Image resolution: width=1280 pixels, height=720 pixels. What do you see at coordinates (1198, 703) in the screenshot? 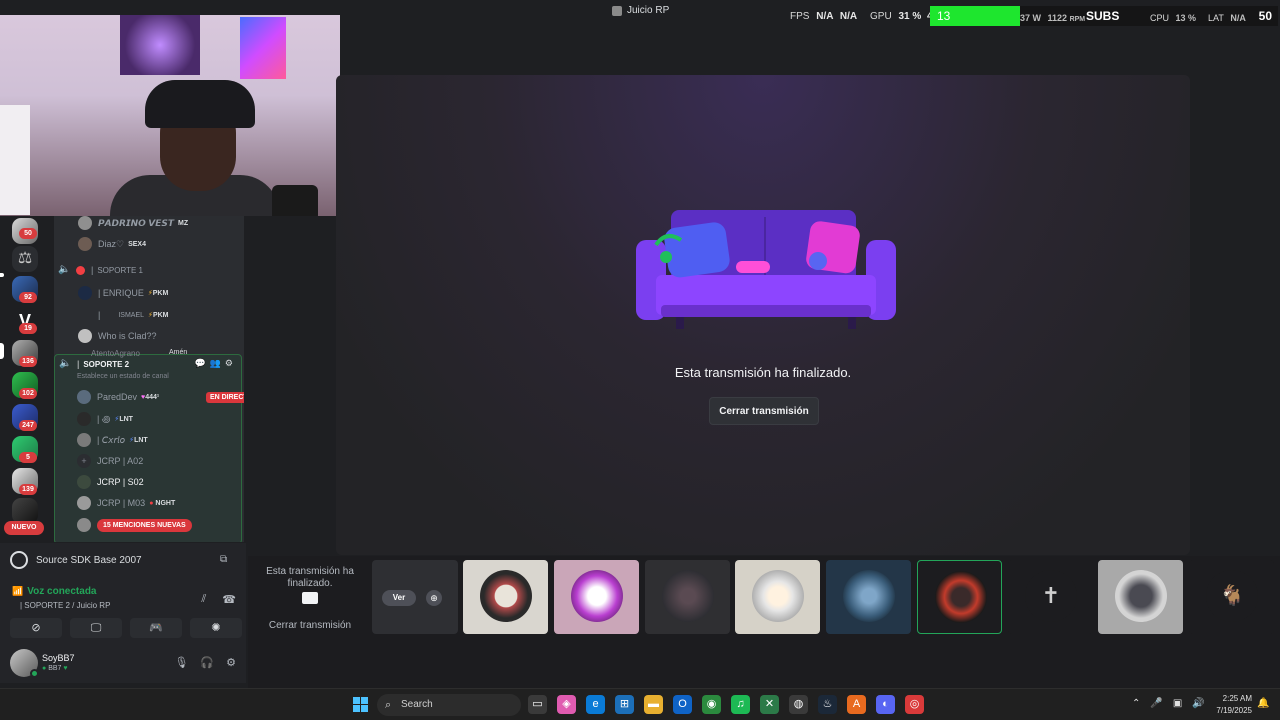
I see `volume-icon: 🔊` at bounding box center [1198, 703].